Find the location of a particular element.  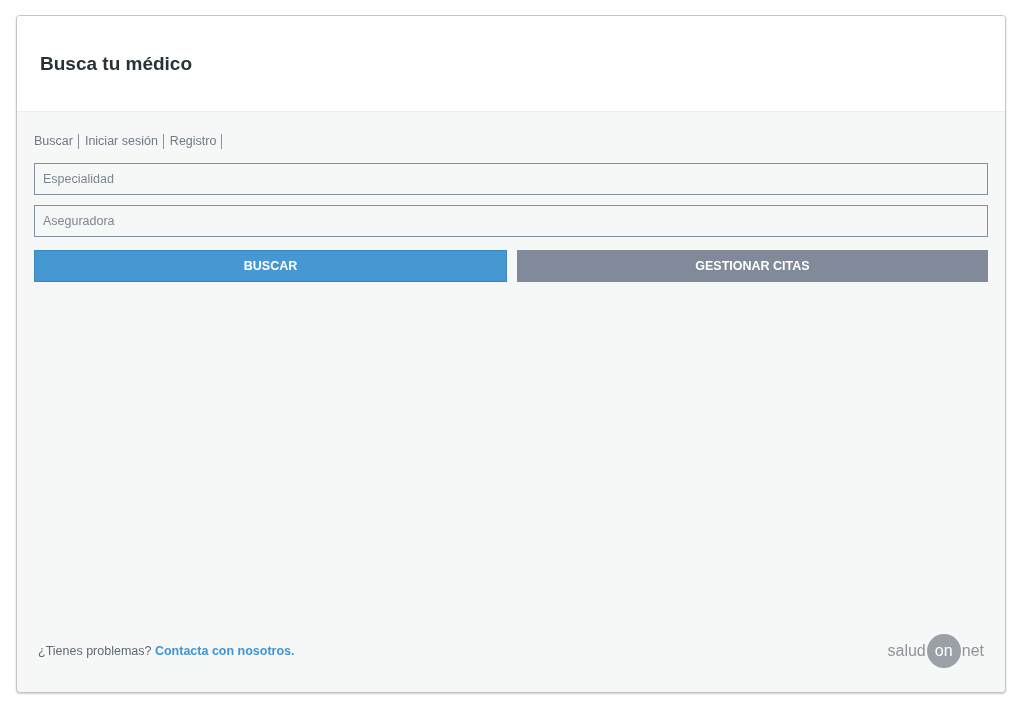

input-field: Aseguradora is located at coordinates (511, 221).